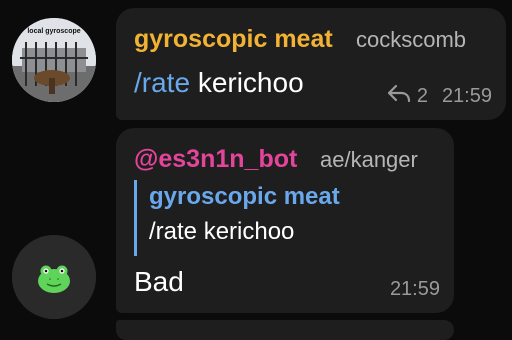 This screenshot has width=512, height=340. I want to click on sender-role: ae/kanger, so click(369, 159).